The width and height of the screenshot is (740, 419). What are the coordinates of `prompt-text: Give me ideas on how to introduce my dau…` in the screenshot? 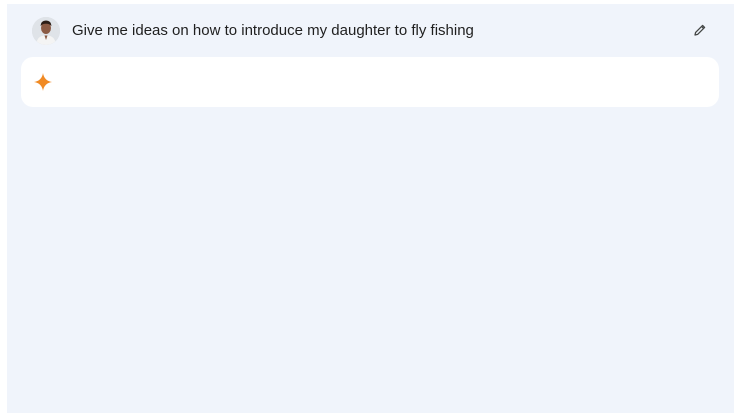 It's located at (273, 30).